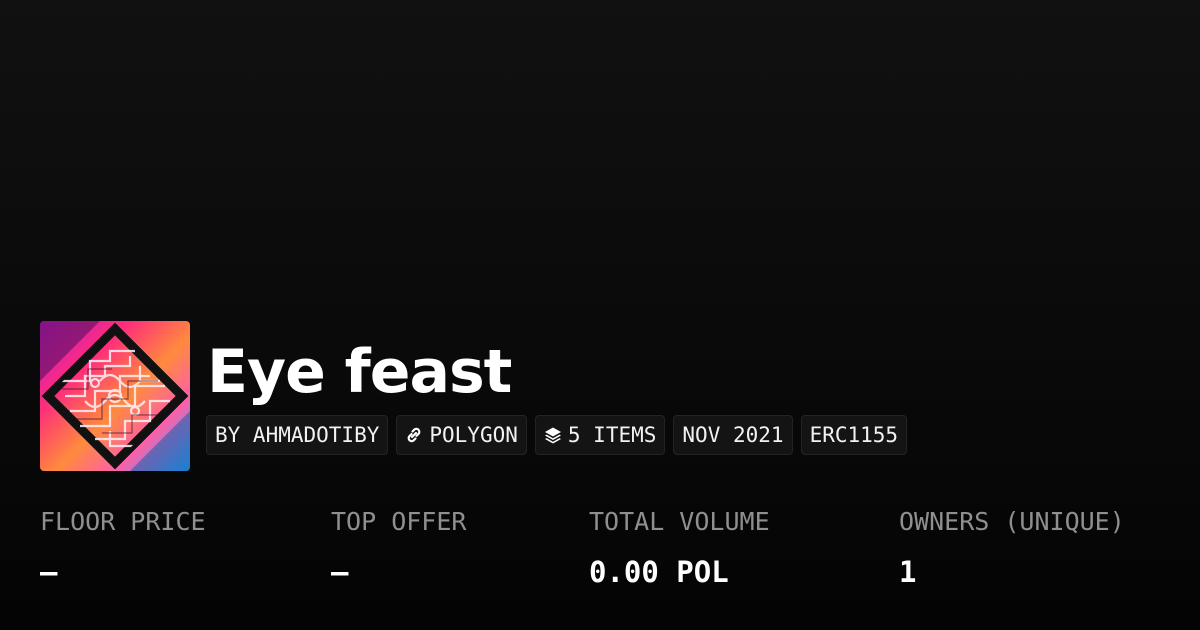 The image size is (1200, 630). Describe the element at coordinates (473, 435) in the screenshot. I see `chain-label: POLYGON` at that location.